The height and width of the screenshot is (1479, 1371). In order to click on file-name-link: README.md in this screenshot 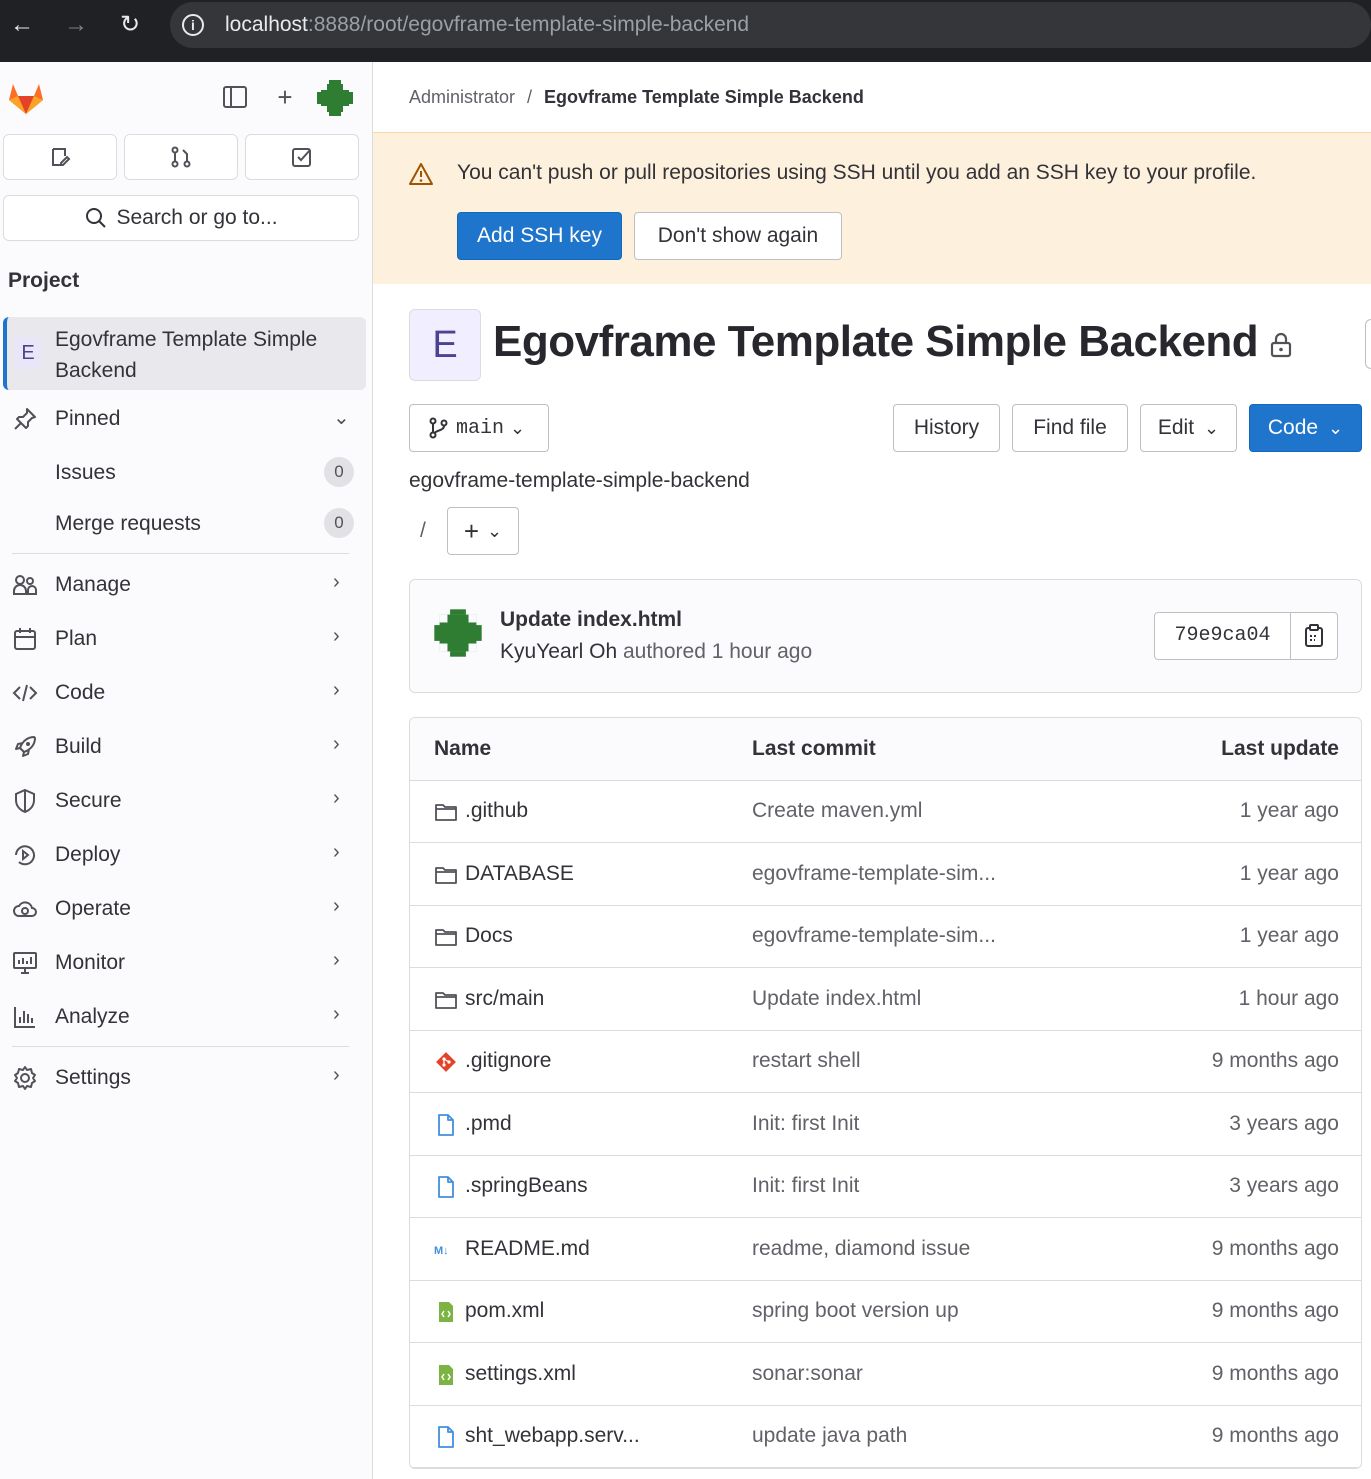, I will do `click(527, 1249)`.